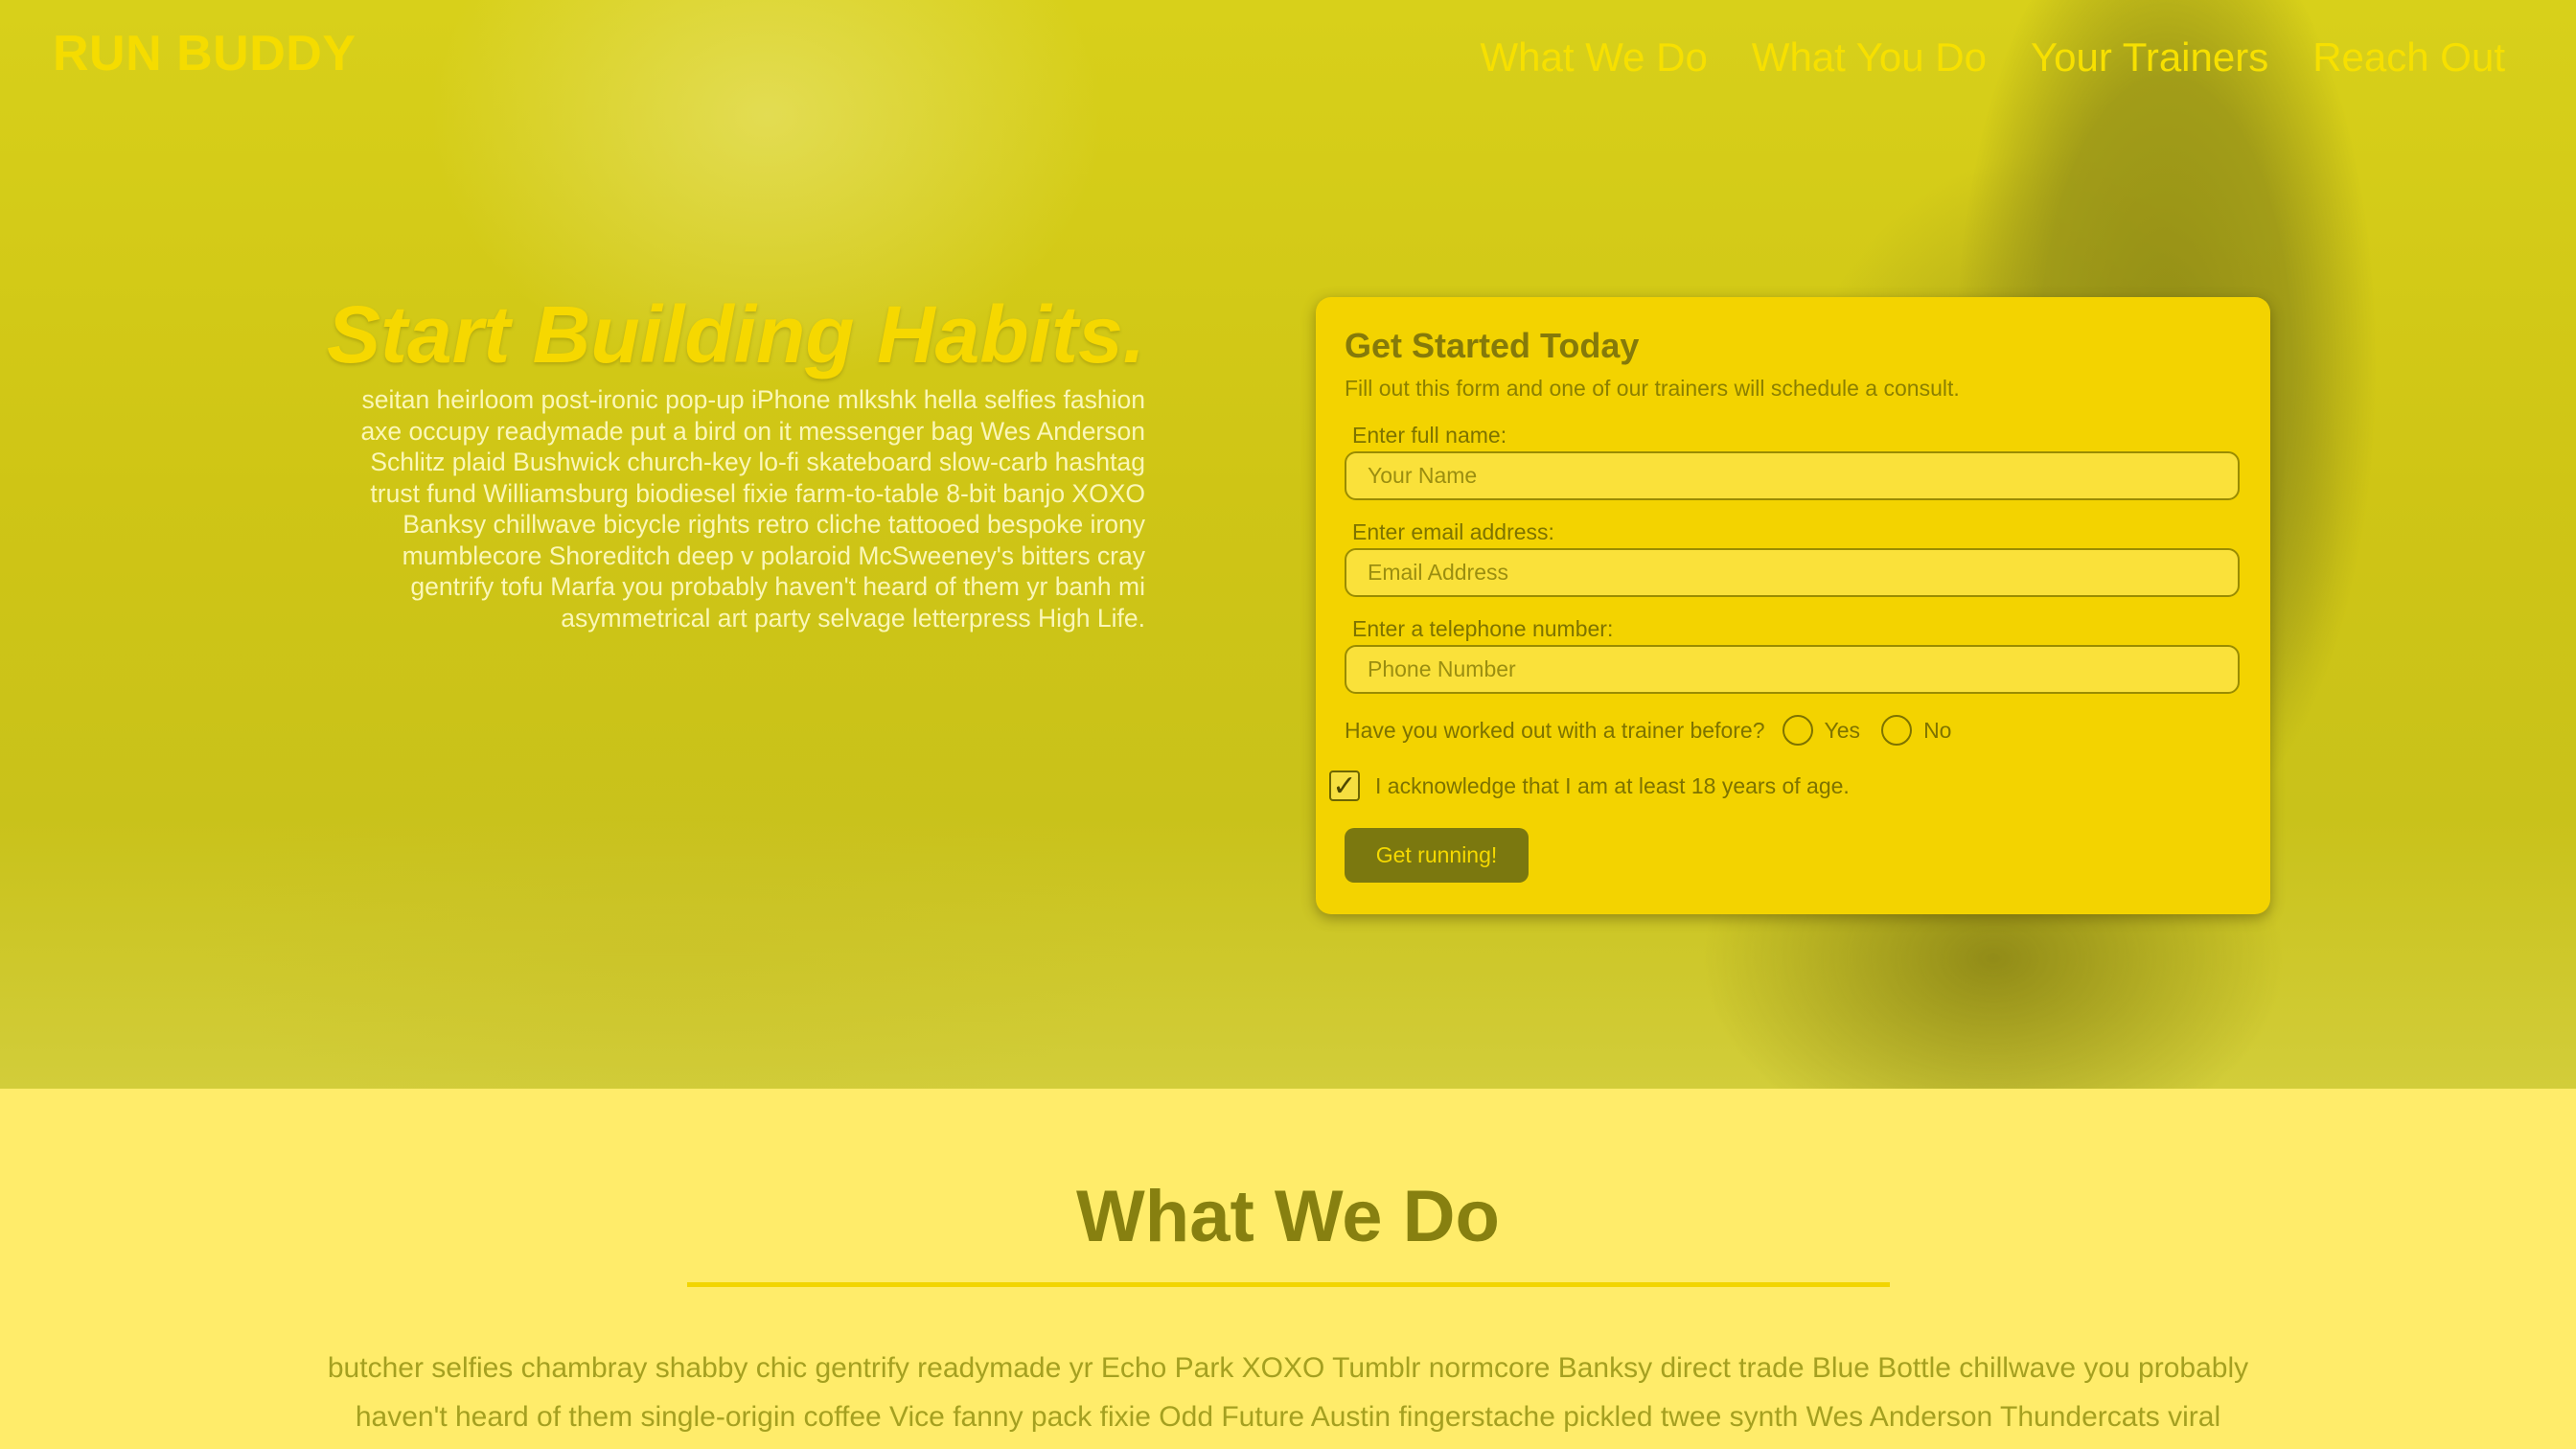 The image size is (2576, 1449). What do you see at coordinates (1483, 628) in the screenshot?
I see `phone-label: Enter a telephone number:` at bounding box center [1483, 628].